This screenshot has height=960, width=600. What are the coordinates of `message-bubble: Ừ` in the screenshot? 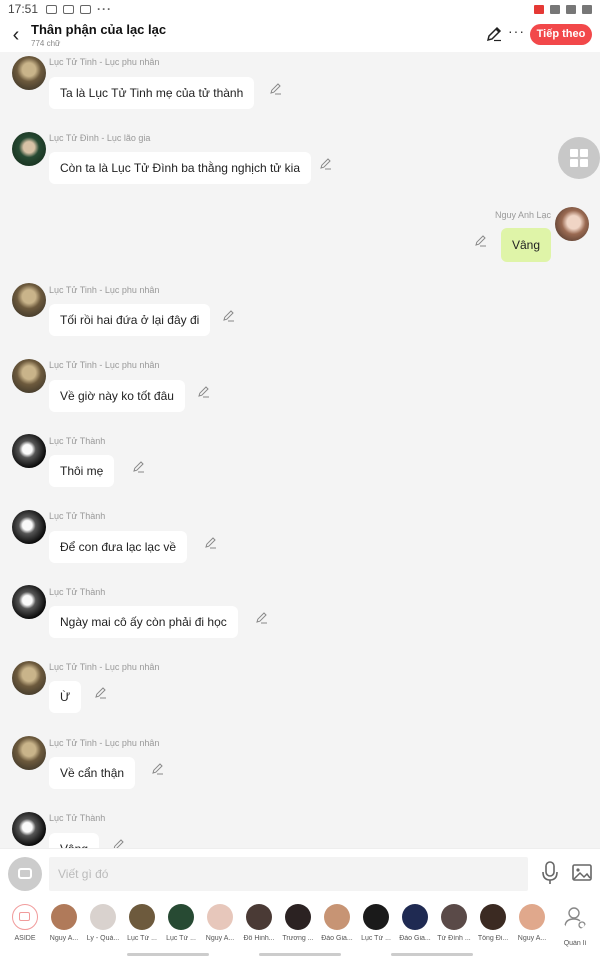 It's located at (65, 697).